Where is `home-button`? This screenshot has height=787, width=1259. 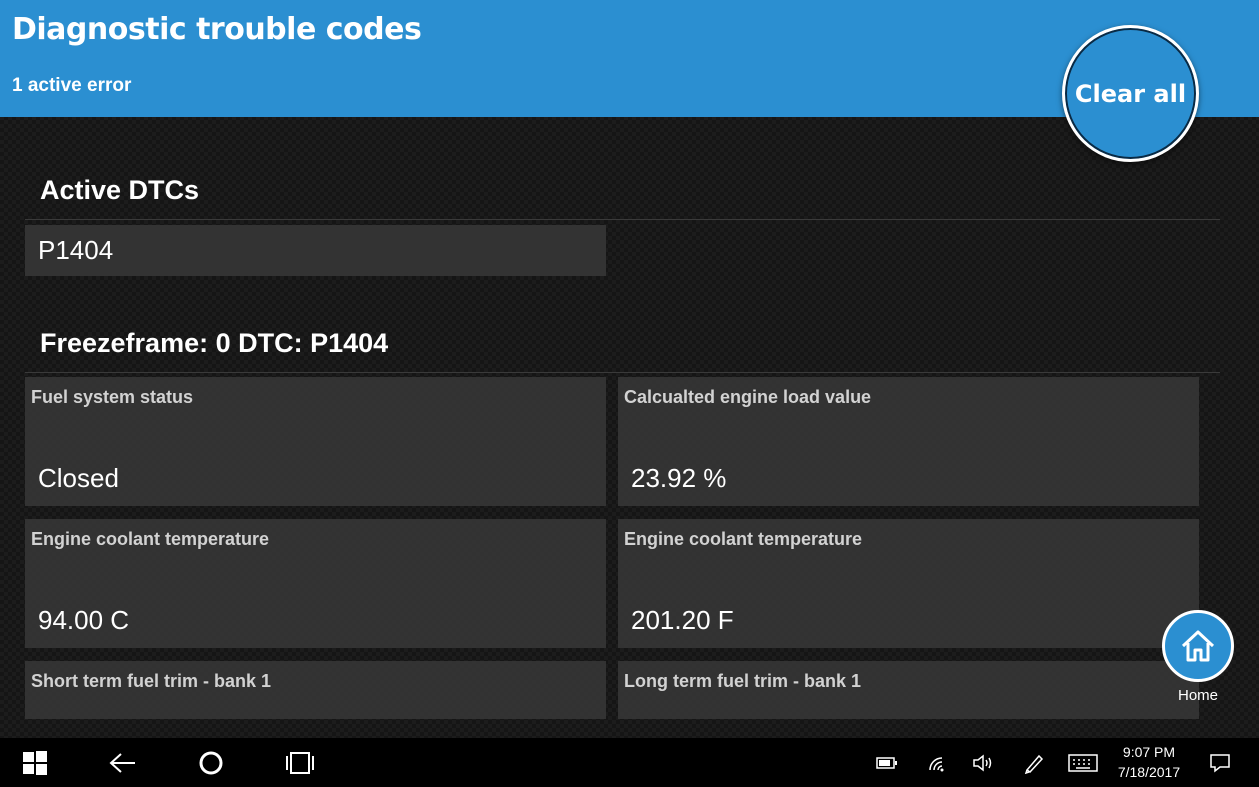
home-button is located at coordinates (1198, 646).